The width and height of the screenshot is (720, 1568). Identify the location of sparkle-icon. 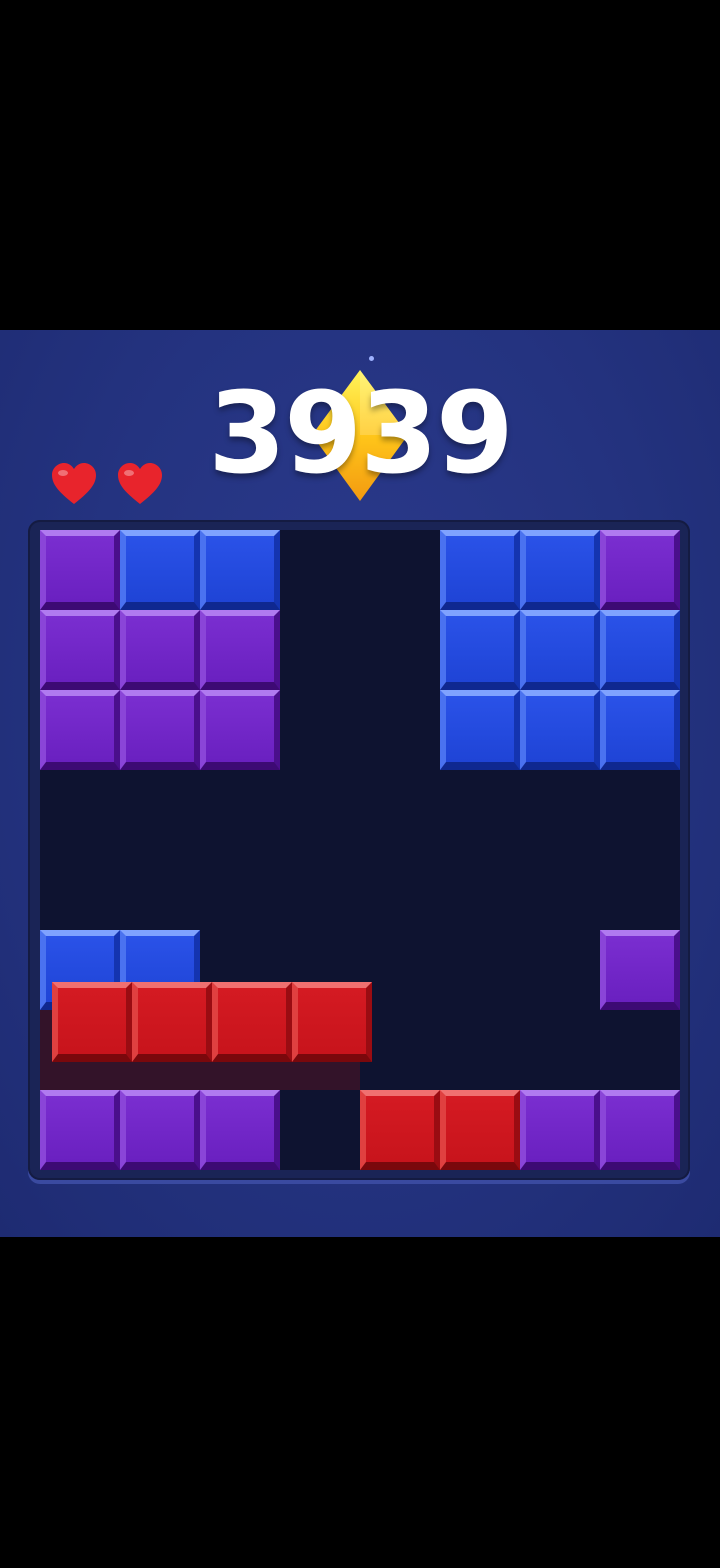
(371, 358).